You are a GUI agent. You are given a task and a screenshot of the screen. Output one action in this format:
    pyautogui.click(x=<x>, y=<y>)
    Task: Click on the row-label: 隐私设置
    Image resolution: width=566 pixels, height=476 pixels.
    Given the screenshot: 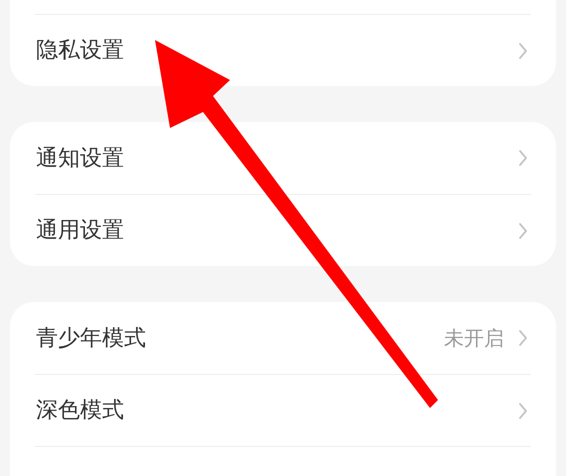 What is the action you would take?
    pyautogui.click(x=80, y=51)
    